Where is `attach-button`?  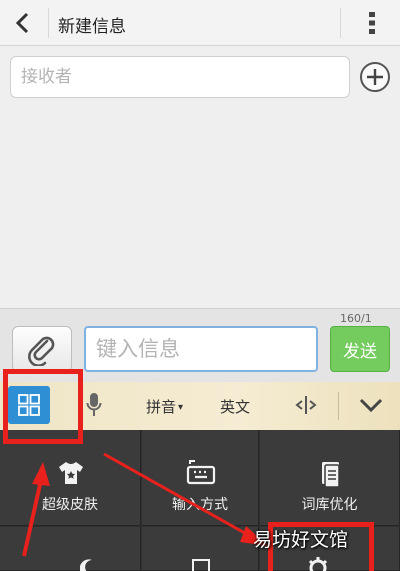 attach-button is located at coordinates (42, 349).